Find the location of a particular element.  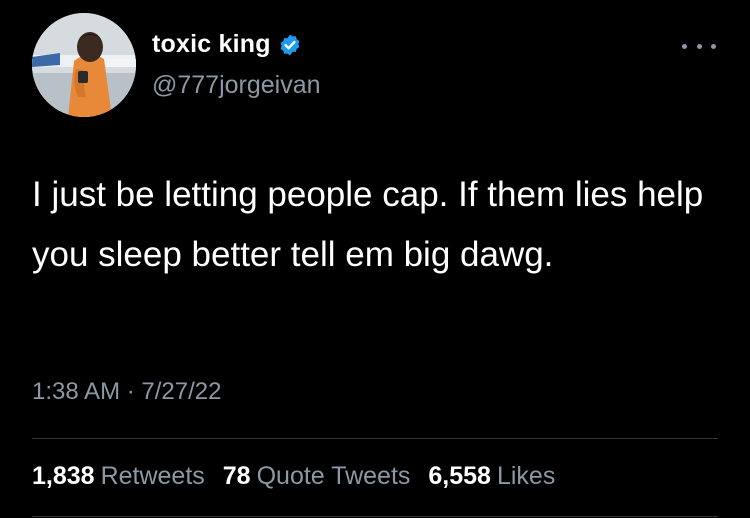

tweet-time: 1:38 AM is located at coordinates (76, 391).